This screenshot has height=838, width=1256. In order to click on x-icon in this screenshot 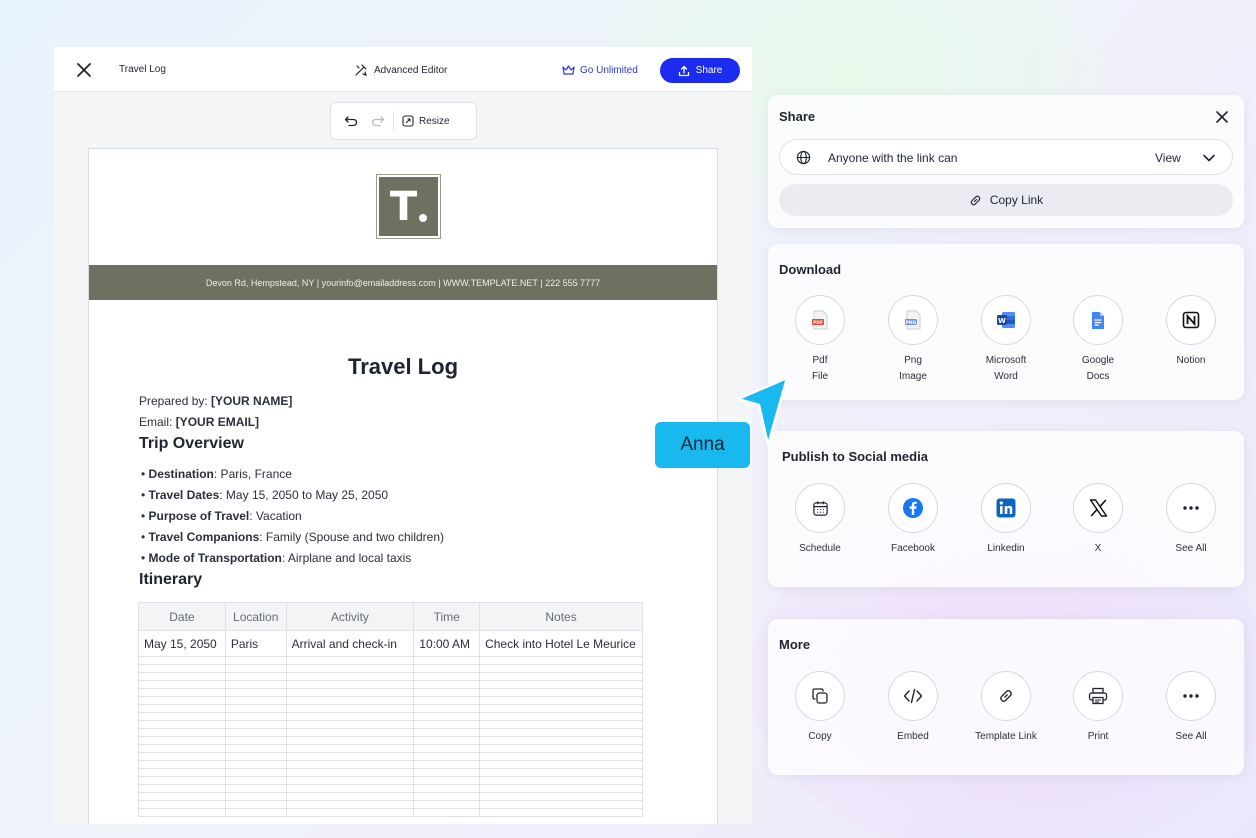, I will do `click(1098, 508)`.